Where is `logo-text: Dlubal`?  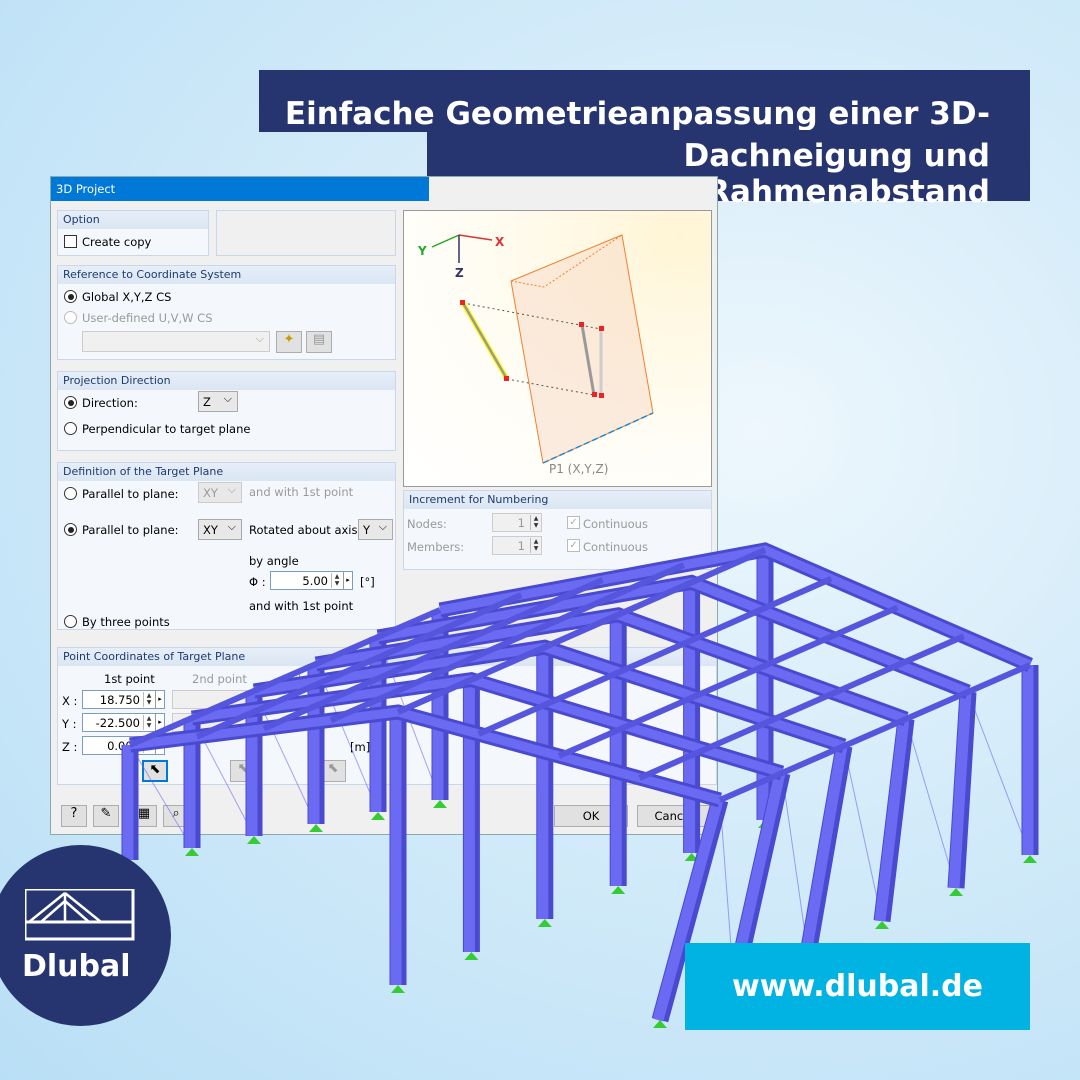
logo-text: Dlubal is located at coordinates (76, 966).